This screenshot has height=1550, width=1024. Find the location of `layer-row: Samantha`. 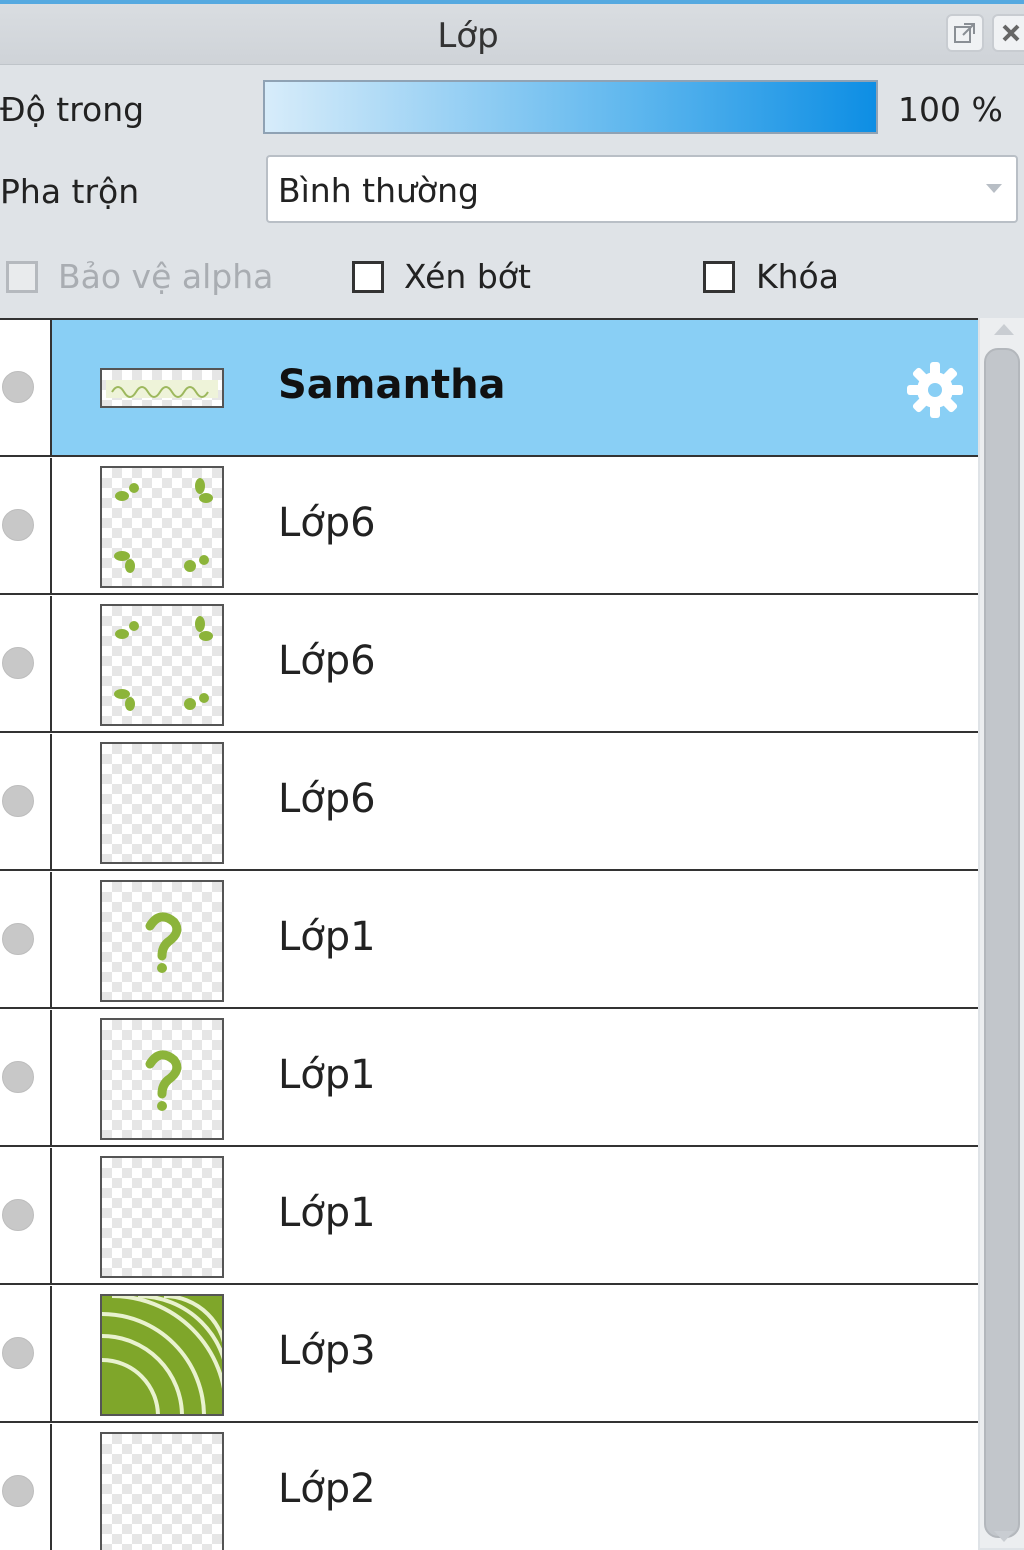

layer-row: Samantha is located at coordinates (489, 388).